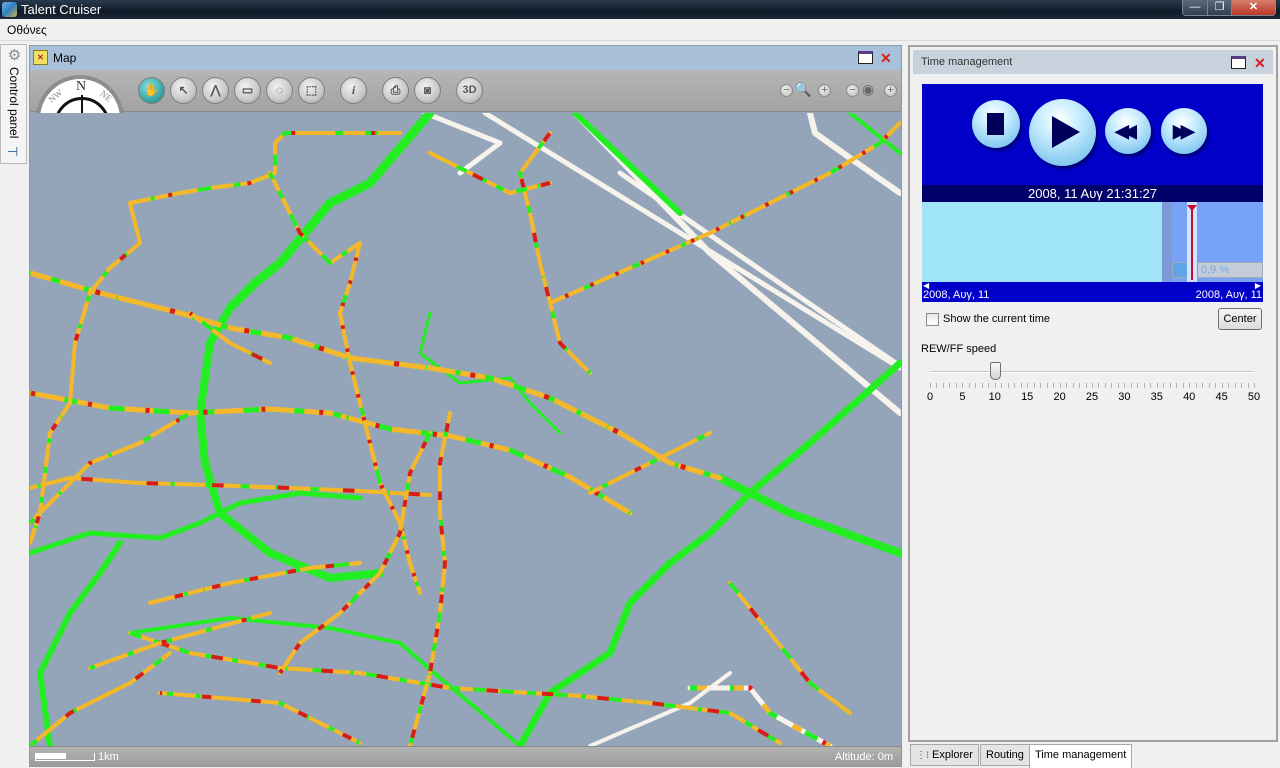 The width and height of the screenshot is (1280, 768). What do you see at coordinates (786, 90) in the screenshot?
I see `zoom-out-button: −` at bounding box center [786, 90].